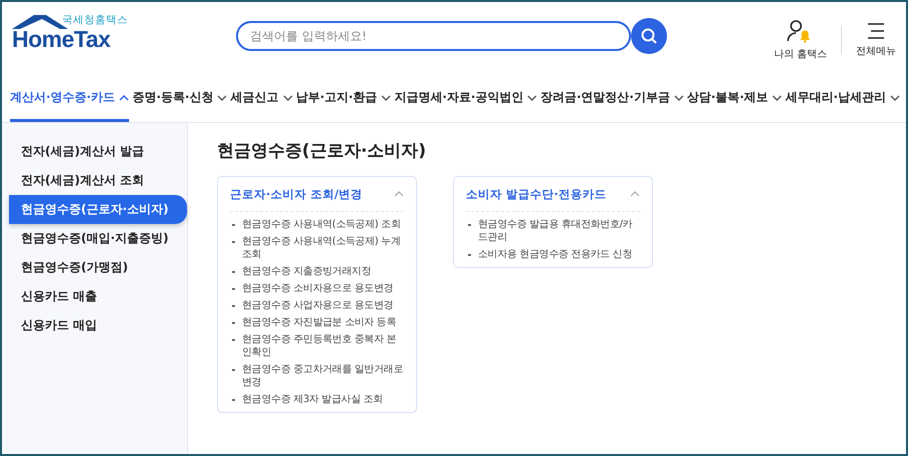 The height and width of the screenshot is (456, 908). Describe the element at coordinates (261, 96) in the screenshot. I see `nav-tab: 세금신고` at that location.